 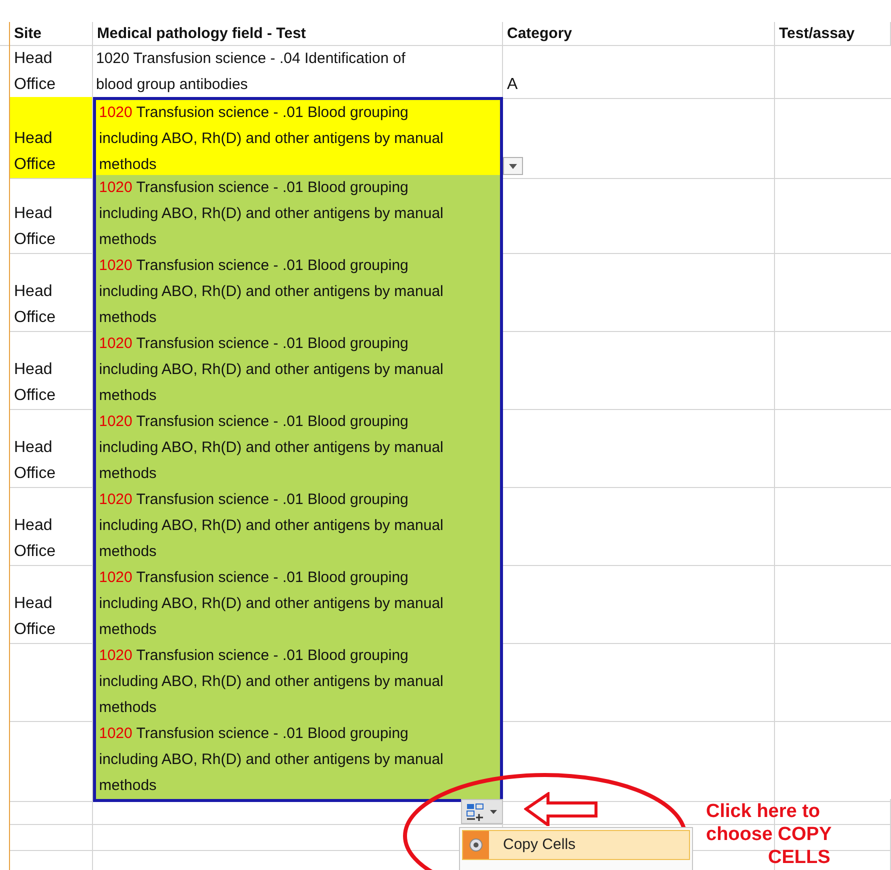 I want to click on test-cell-text: 1020 Transfusion science - .04 Identification of blood group antibodies, so click(x=251, y=72).